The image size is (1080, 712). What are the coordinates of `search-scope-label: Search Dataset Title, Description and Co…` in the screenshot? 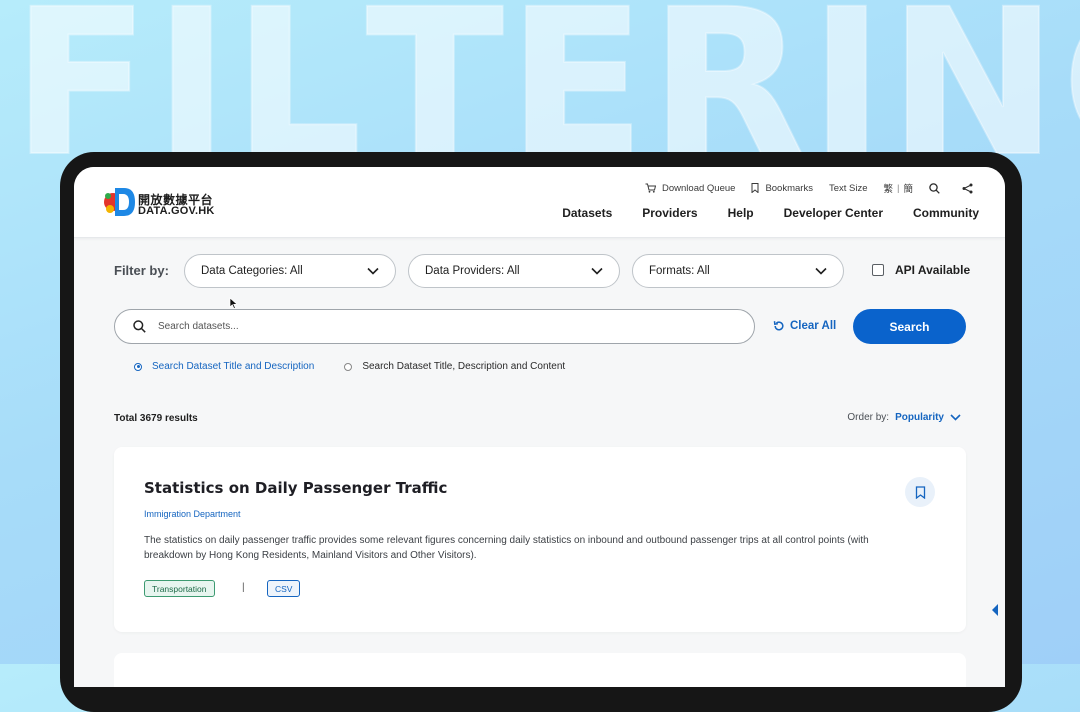 It's located at (464, 366).